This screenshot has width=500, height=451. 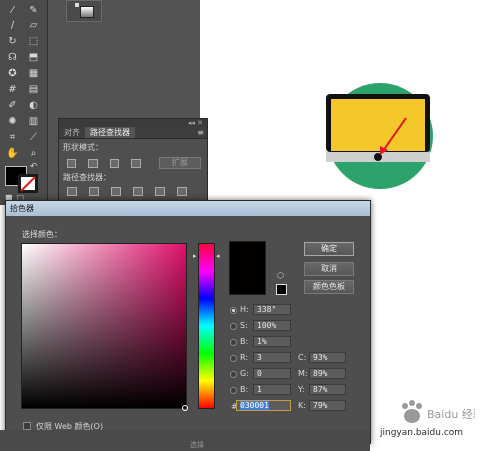 What do you see at coordinates (303, 373) in the screenshot?
I see `magenta-label: M:` at bounding box center [303, 373].